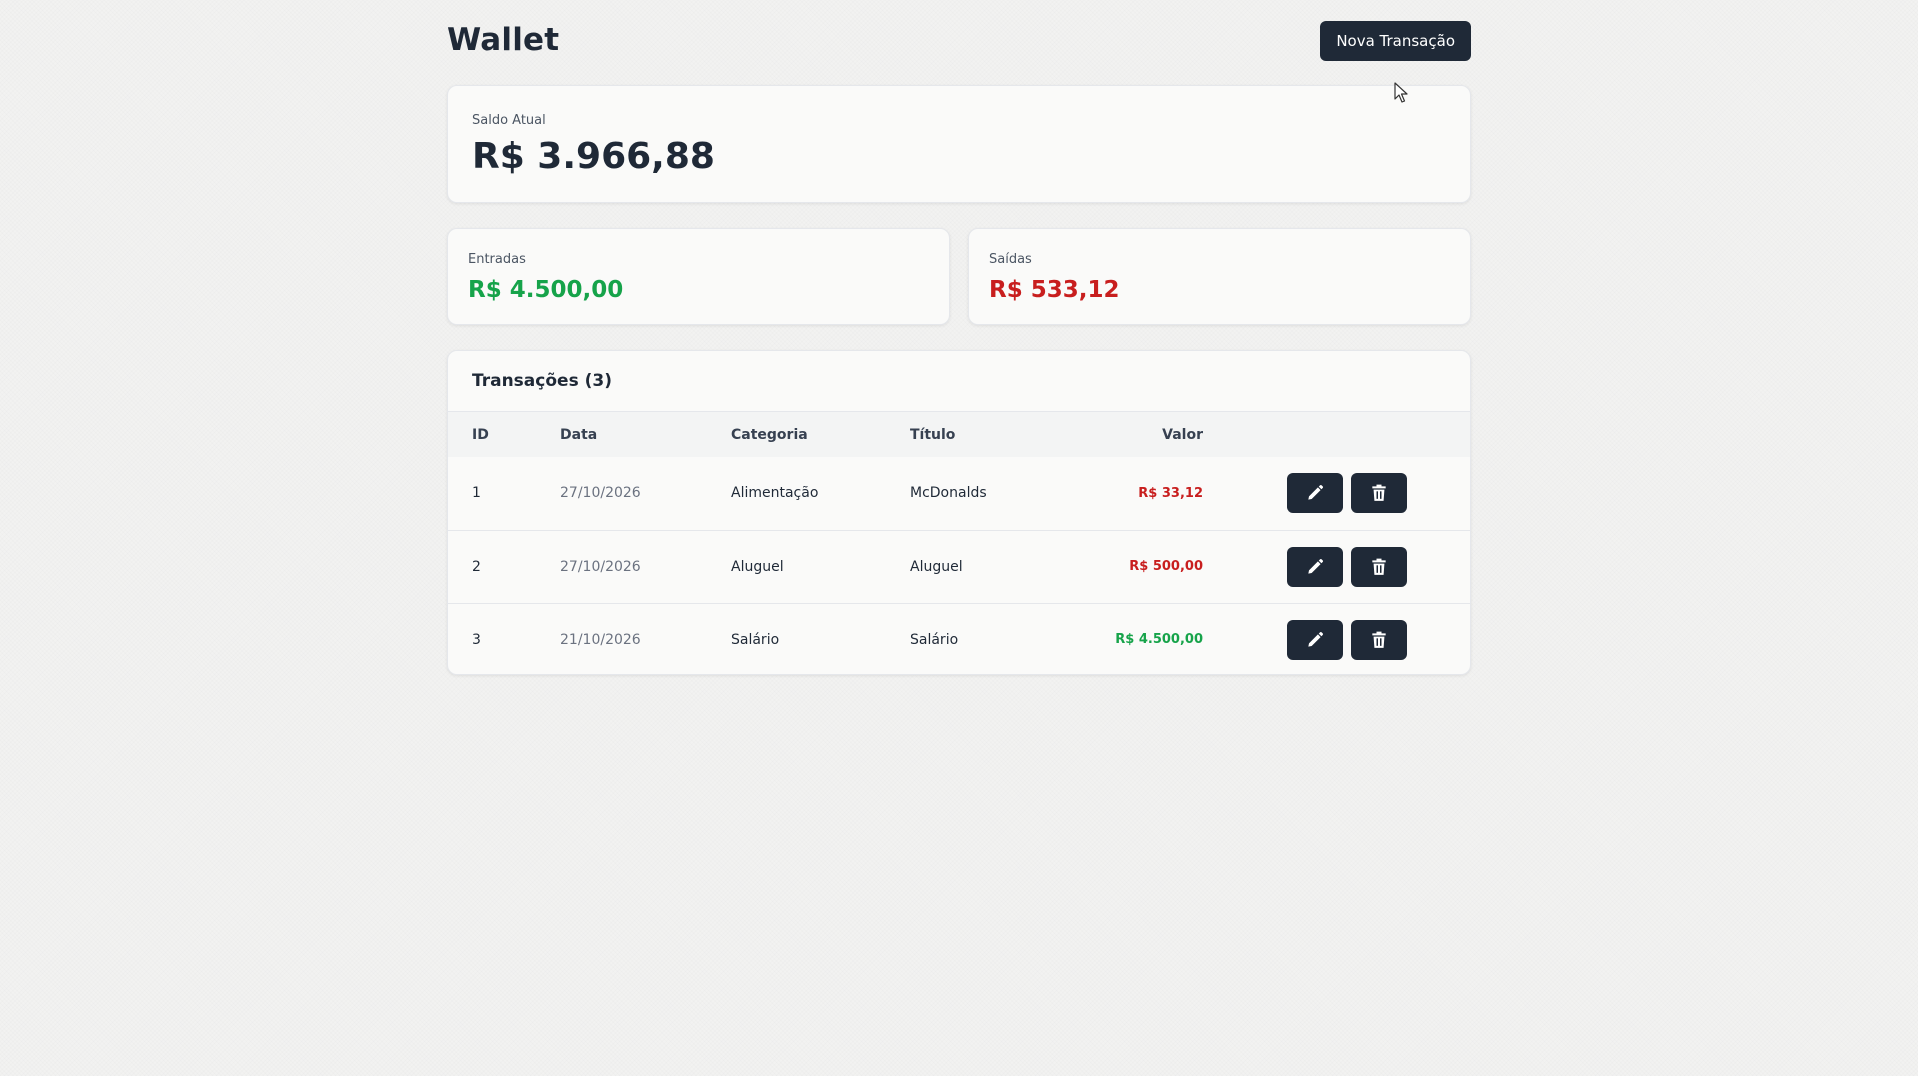  Describe the element at coordinates (1336, 434) in the screenshot. I see `column-header-actions` at that location.